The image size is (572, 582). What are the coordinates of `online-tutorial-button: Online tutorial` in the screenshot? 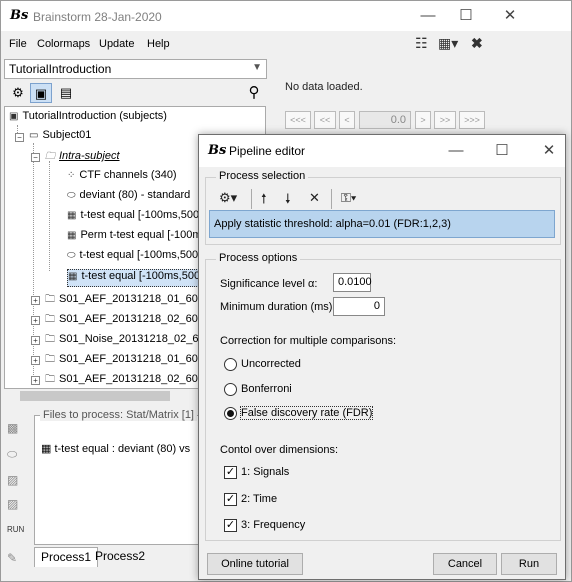 It's located at (255, 564).